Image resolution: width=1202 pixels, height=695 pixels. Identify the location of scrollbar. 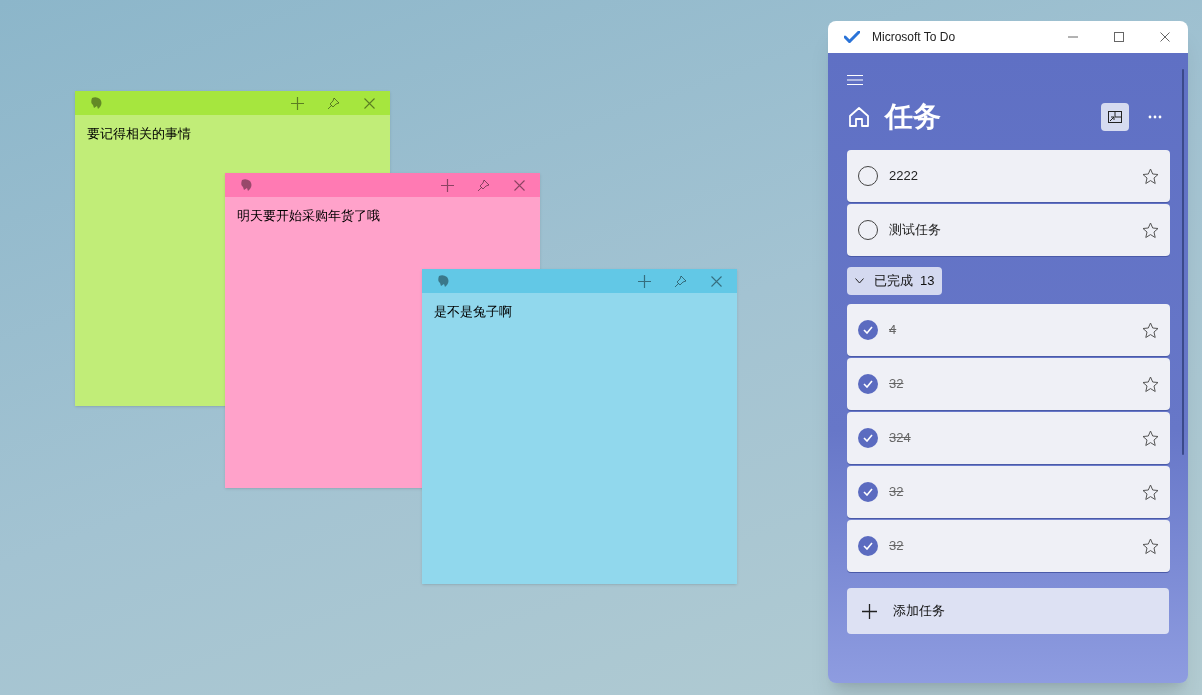
(1183, 262).